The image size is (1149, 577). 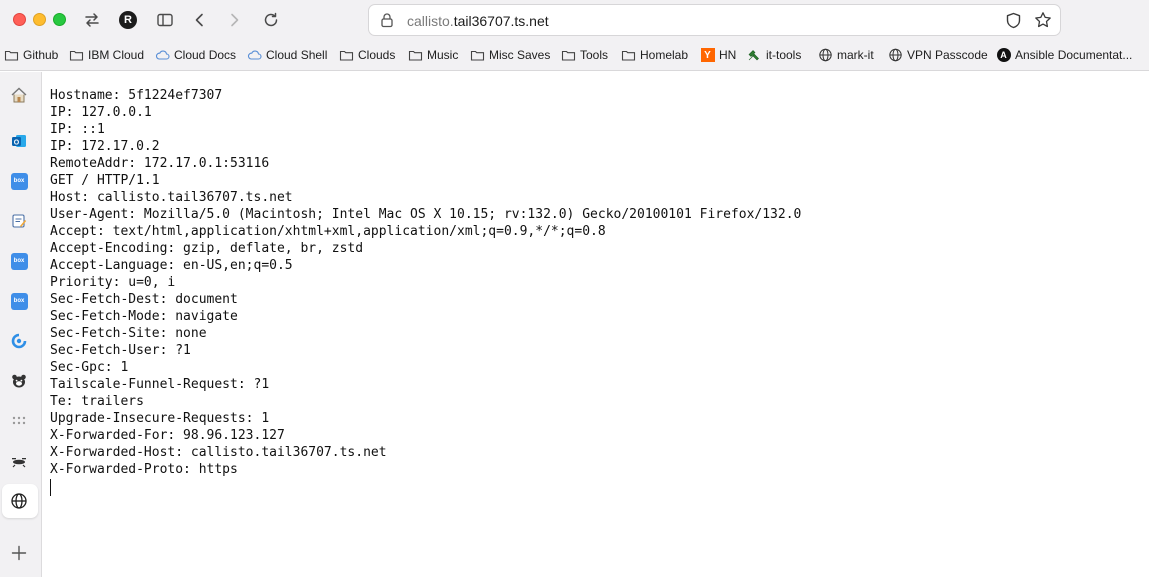 What do you see at coordinates (116, 55) in the screenshot?
I see `bookmark-label: IBM Cloud` at bounding box center [116, 55].